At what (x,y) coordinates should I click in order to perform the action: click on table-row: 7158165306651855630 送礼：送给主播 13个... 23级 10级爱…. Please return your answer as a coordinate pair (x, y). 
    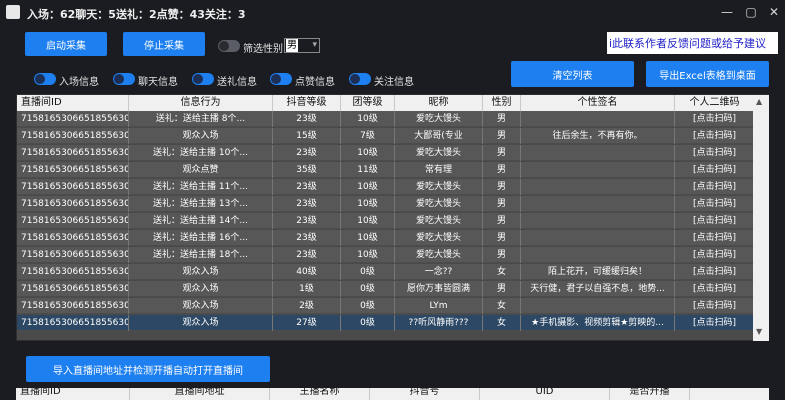
    Looking at the image, I should click on (392, 204).